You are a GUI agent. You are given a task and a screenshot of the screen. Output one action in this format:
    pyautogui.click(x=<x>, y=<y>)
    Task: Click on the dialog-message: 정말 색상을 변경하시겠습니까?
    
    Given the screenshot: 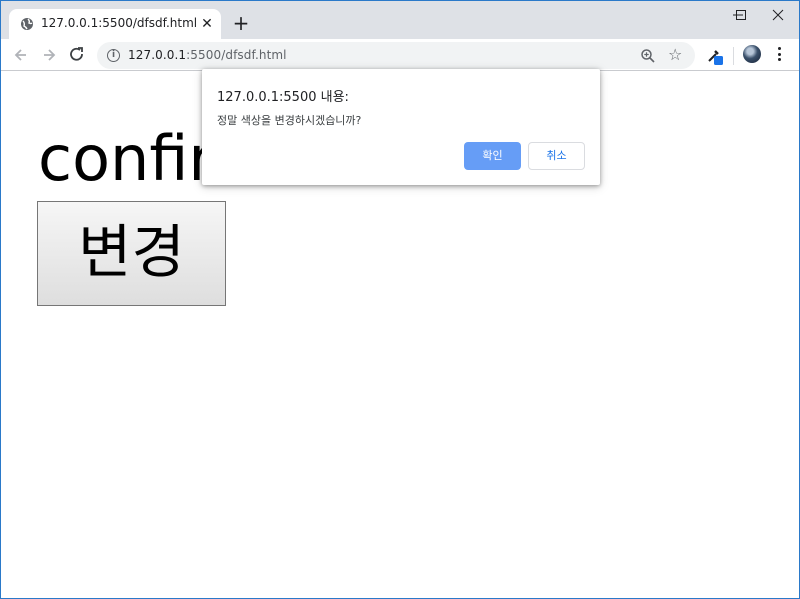 What is the action you would take?
    pyautogui.click(x=289, y=120)
    